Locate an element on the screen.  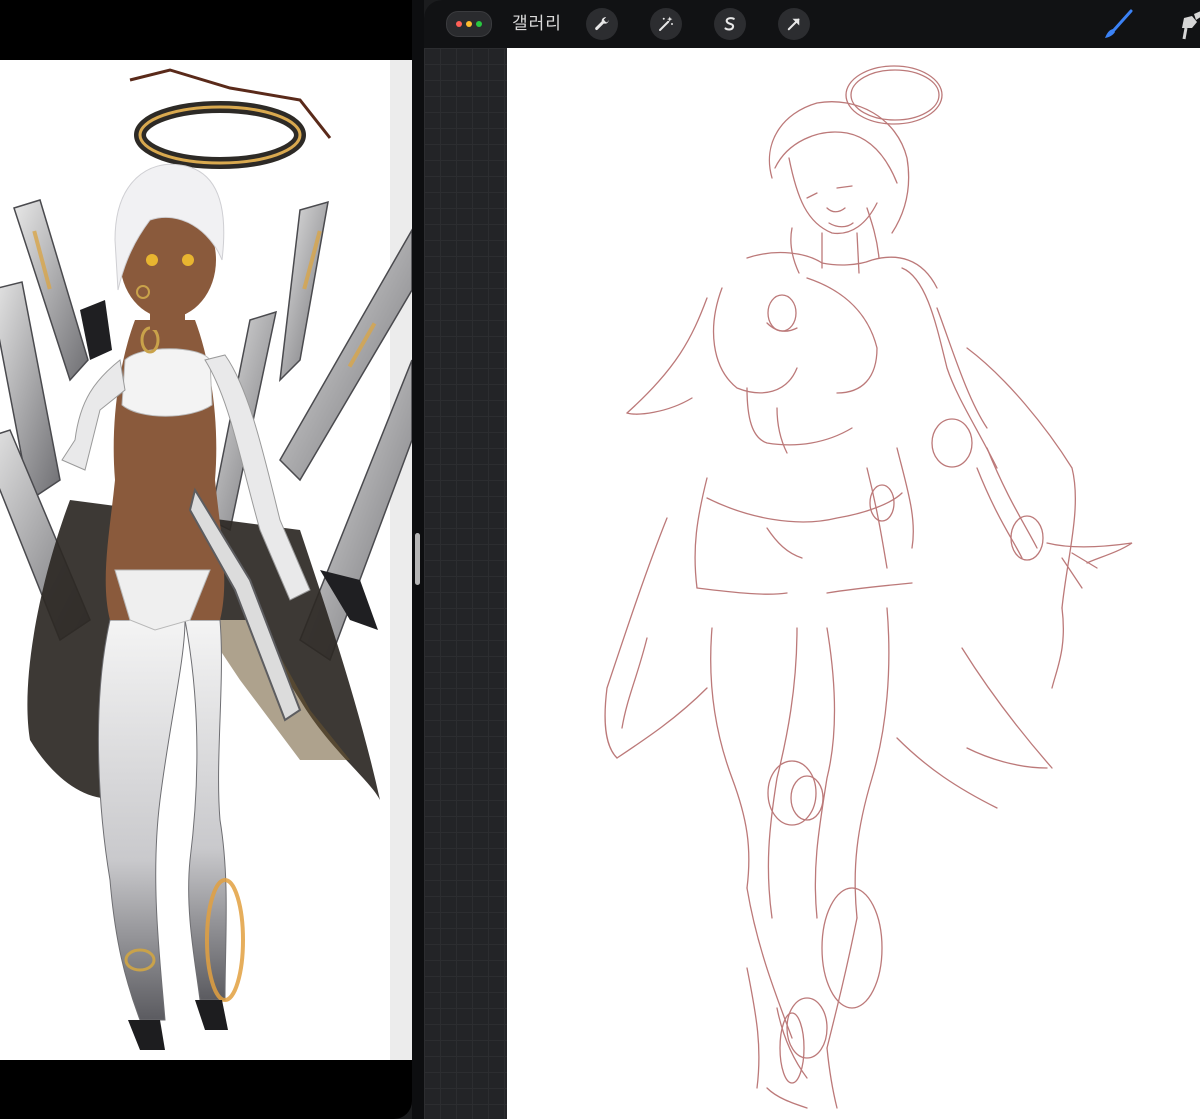
split-view-handle is located at coordinates (417, 559).